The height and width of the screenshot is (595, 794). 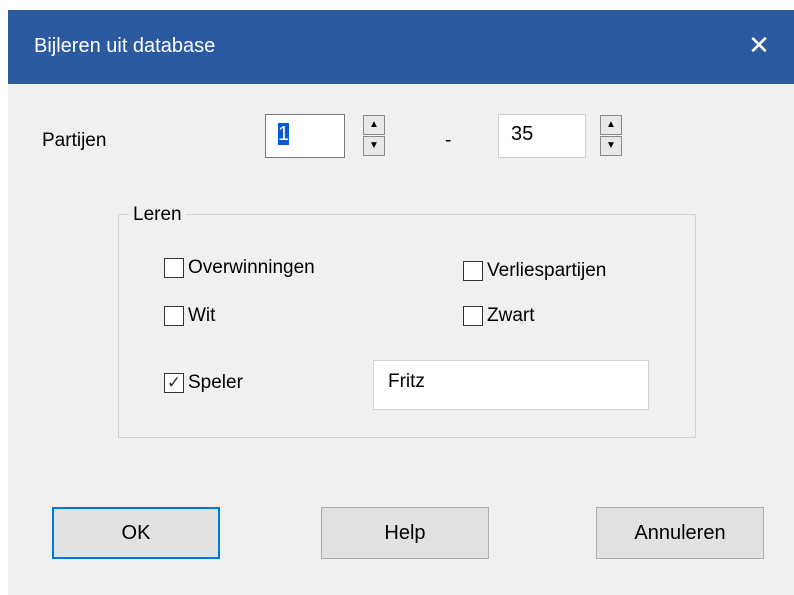 I want to click on to-game-input: 35, so click(x=542, y=136).